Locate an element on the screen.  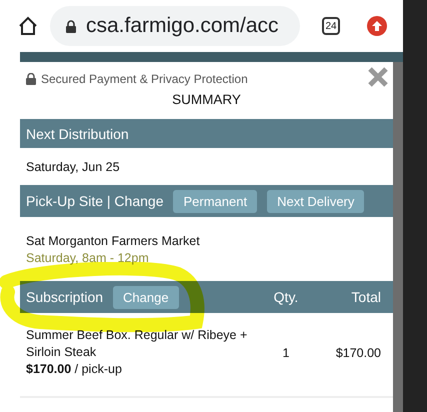
home-icon is located at coordinates (28, 26).